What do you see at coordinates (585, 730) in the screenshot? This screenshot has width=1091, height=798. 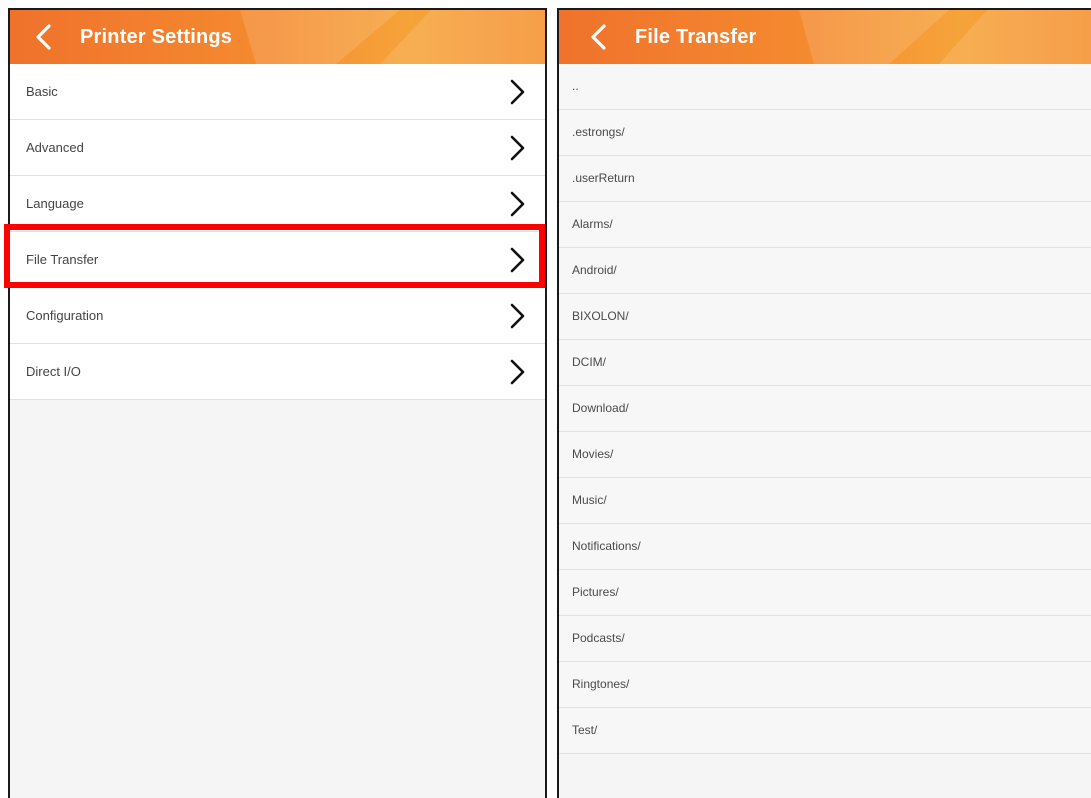 I see `file-name: Test/` at bounding box center [585, 730].